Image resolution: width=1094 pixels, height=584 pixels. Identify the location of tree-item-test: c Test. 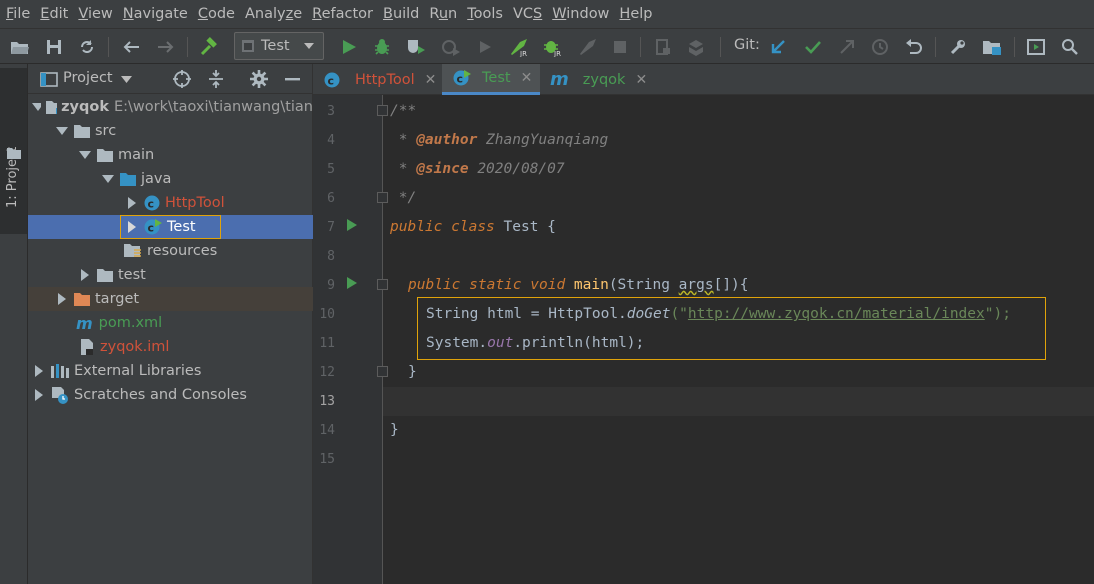
(170, 227).